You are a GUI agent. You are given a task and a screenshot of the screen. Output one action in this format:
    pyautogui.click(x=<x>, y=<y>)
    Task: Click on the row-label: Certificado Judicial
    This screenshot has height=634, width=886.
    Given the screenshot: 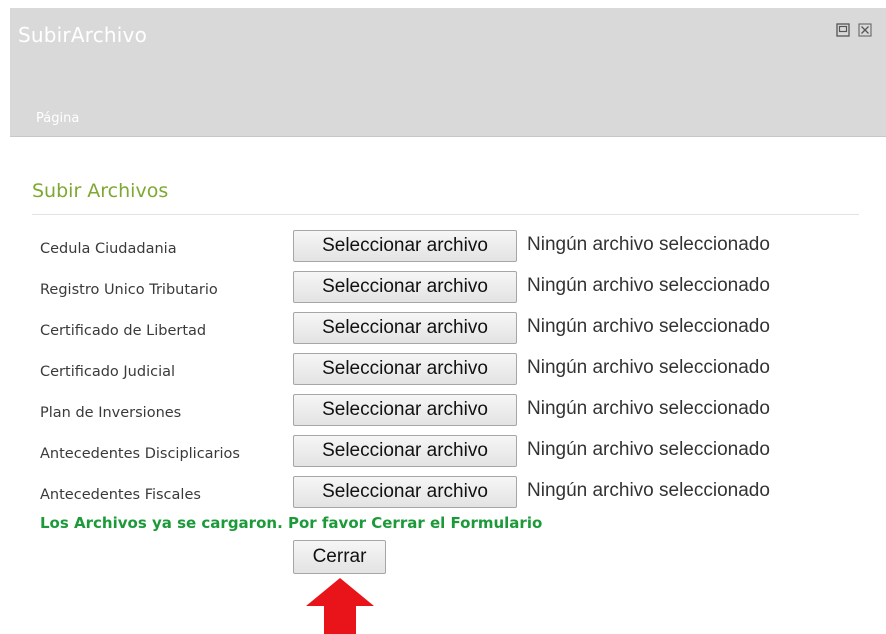 What is the action you would take?
    pyautogui.click(x=108, y=372)
    